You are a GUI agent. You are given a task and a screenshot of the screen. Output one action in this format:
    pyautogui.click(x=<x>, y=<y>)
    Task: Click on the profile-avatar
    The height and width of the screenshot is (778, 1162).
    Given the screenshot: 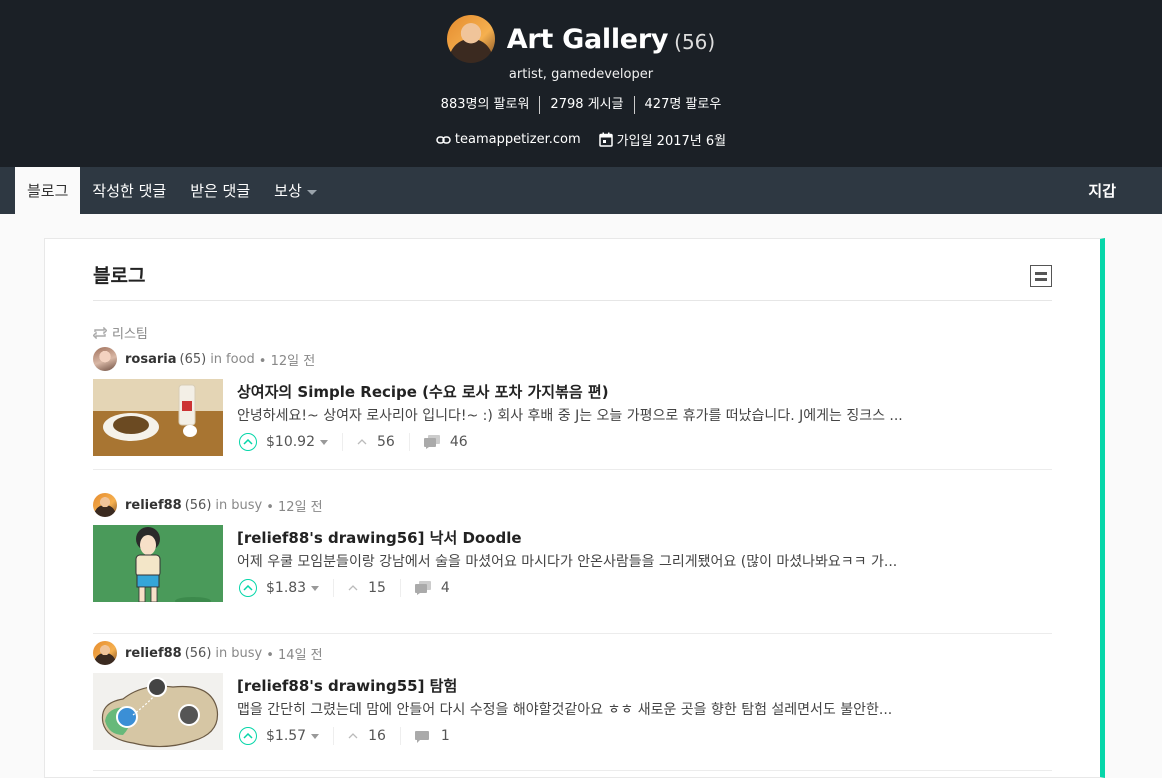 What is the action you would take?
    pyautogui.click(x=470, y=39)
    